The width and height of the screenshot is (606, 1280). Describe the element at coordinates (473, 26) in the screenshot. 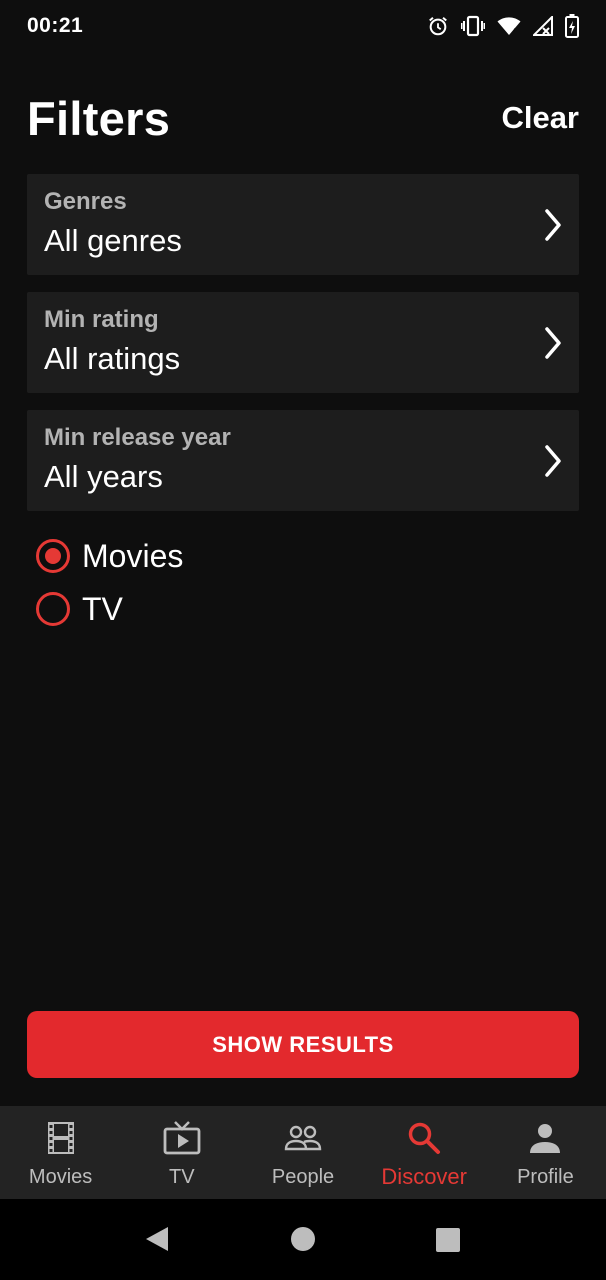

I see `vibrate-icon` at that location.